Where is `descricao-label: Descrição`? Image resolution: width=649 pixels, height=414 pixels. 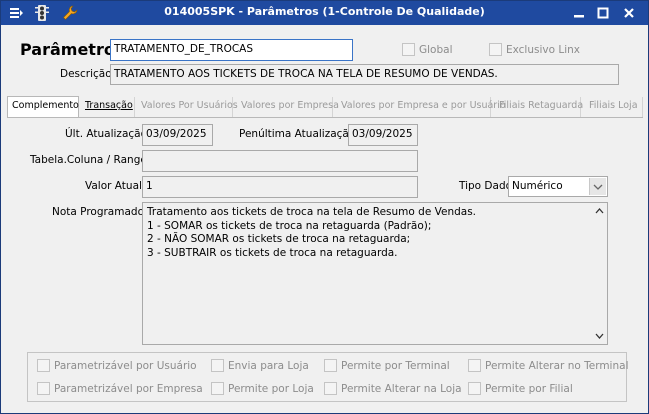 descricao-label: Descrição is located at coordinates (86, 74).